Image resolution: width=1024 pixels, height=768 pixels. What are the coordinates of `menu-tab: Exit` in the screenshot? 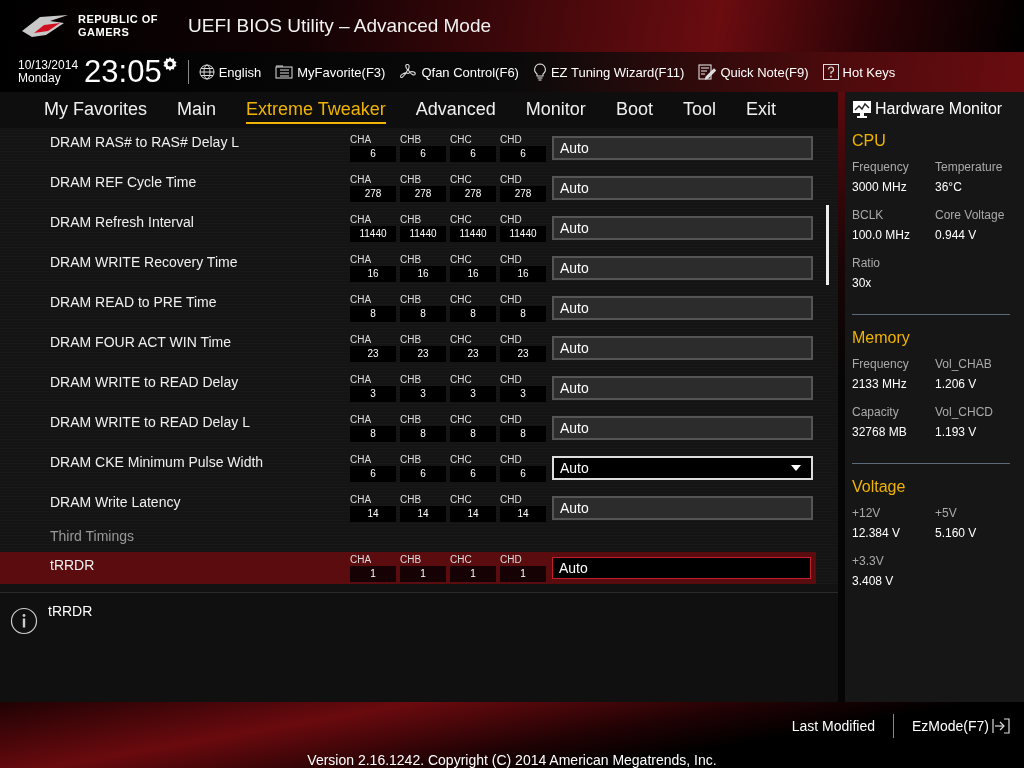 It's located at (760, 110).